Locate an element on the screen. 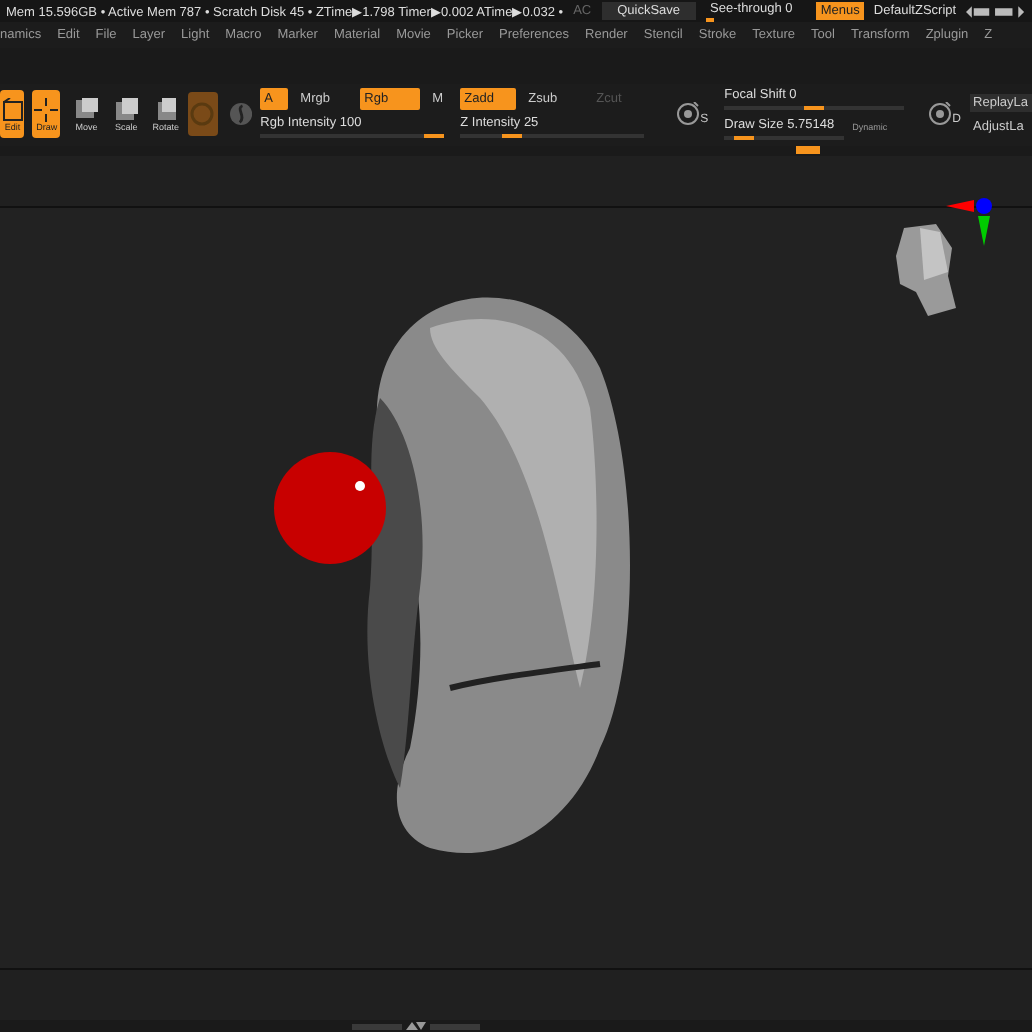 This screenshot has width=1032, height=1032. highlight-dot is located at coordinates (360, 486).